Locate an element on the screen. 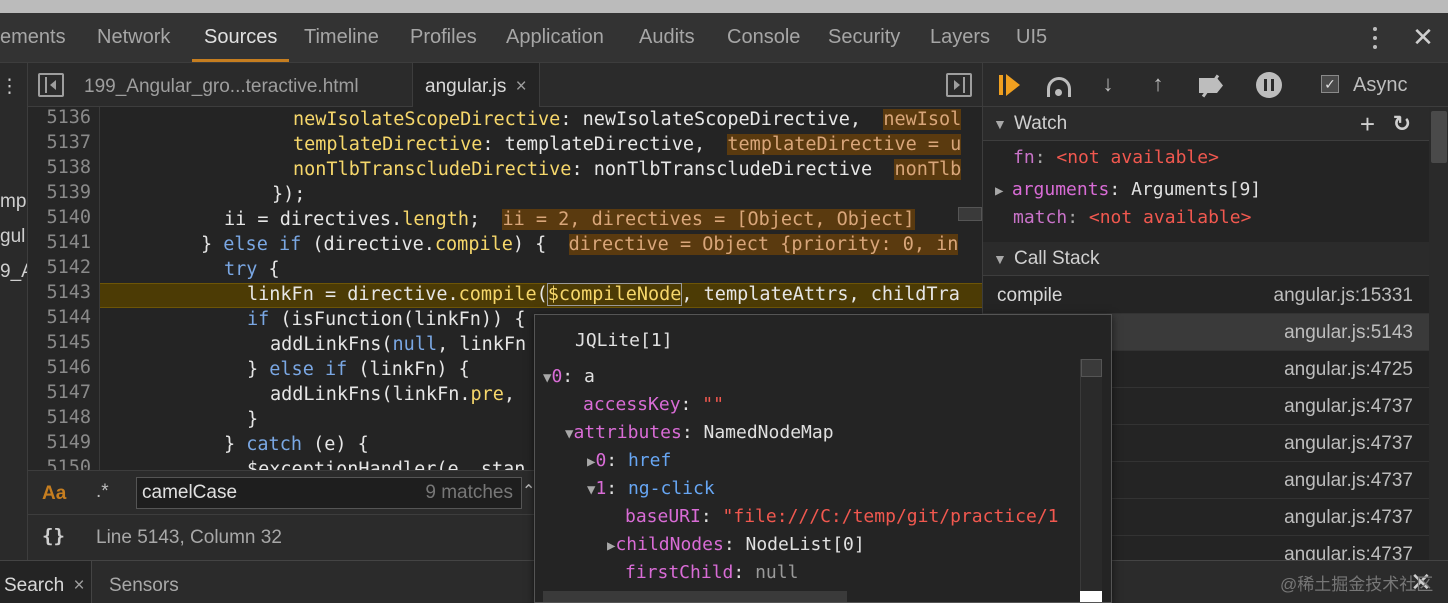 Image resolution: width=1448 pixels, height=603 pixels. inline-value: nonTlb is located at coordinates (928, 169).